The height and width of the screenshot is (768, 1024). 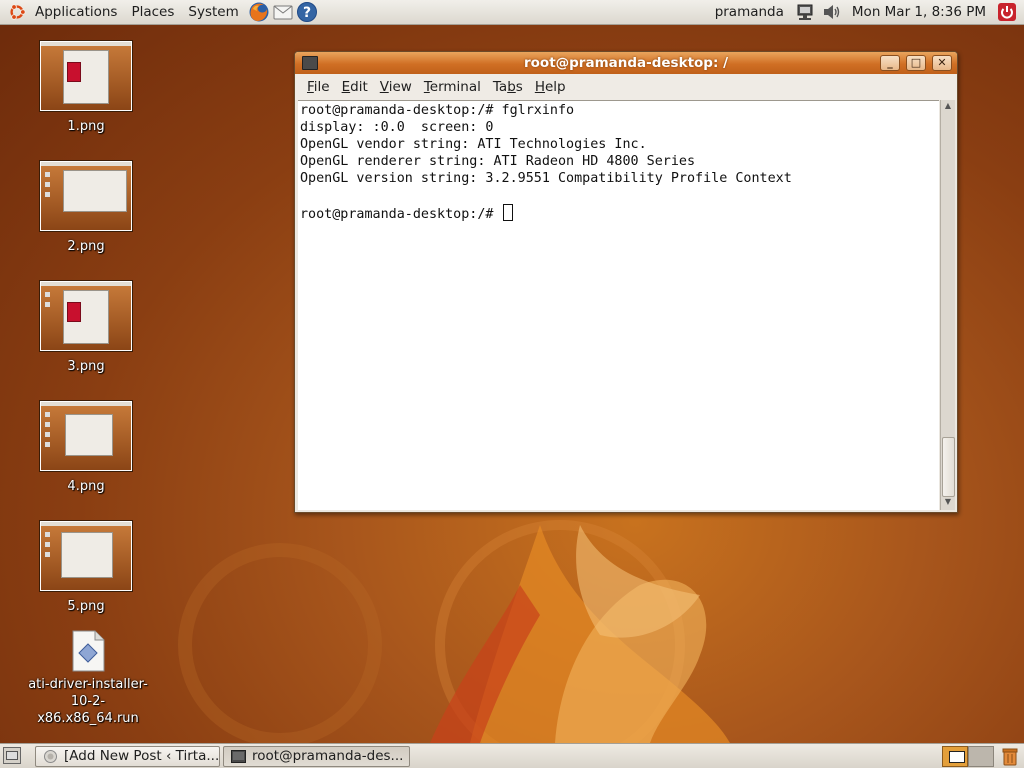 I want to click on menu-tabs: Tabs, so click(x=508, y=87).